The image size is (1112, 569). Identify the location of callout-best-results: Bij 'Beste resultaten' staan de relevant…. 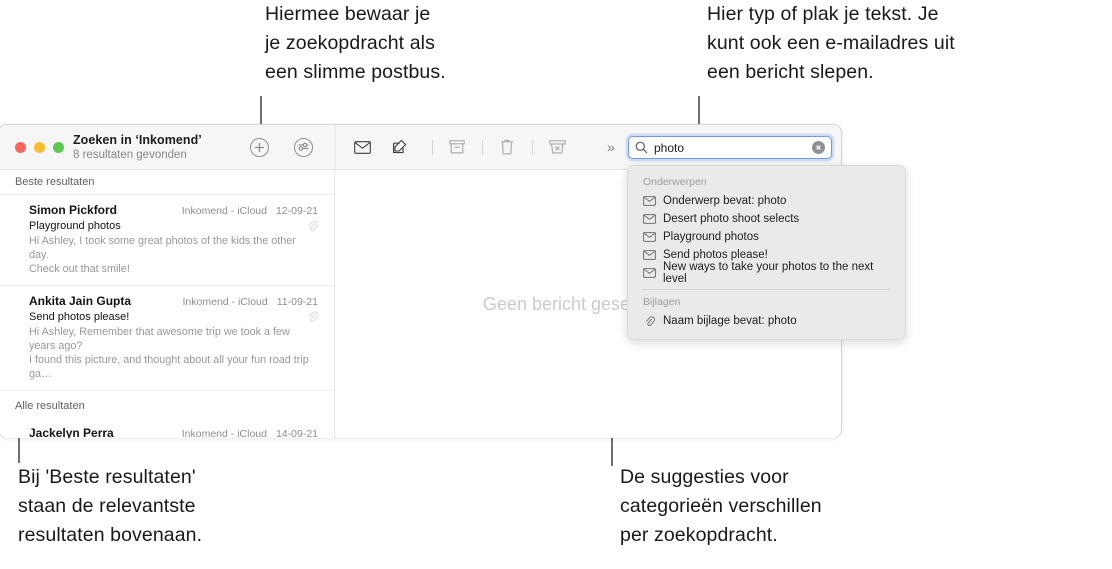
(110, 506).